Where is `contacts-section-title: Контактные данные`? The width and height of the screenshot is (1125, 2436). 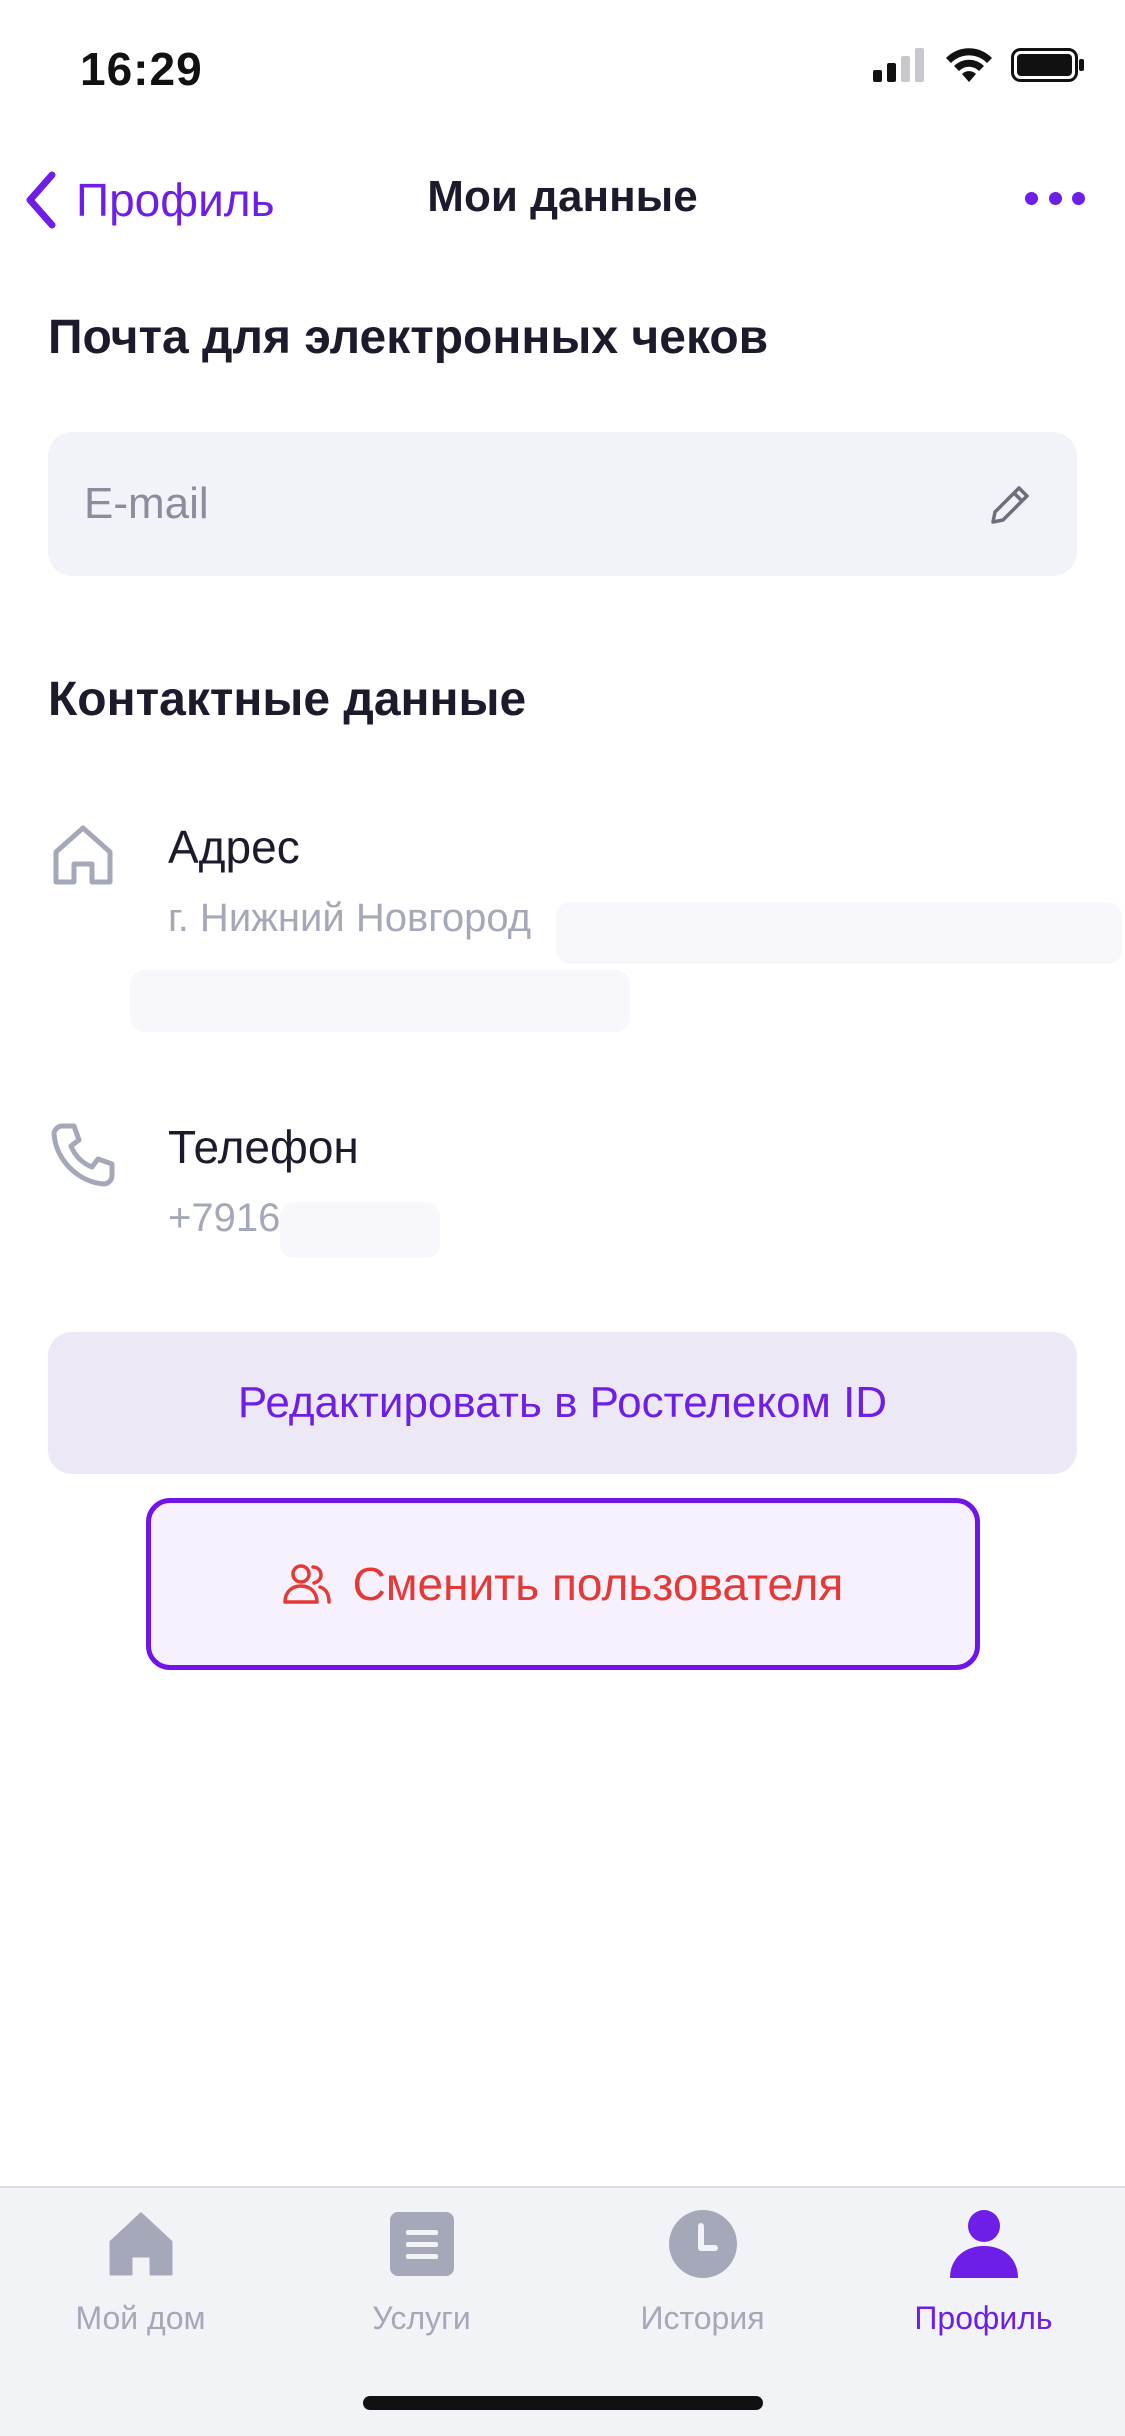 contacts-section-title: Контактные данные is located at coordinates (287, 699).